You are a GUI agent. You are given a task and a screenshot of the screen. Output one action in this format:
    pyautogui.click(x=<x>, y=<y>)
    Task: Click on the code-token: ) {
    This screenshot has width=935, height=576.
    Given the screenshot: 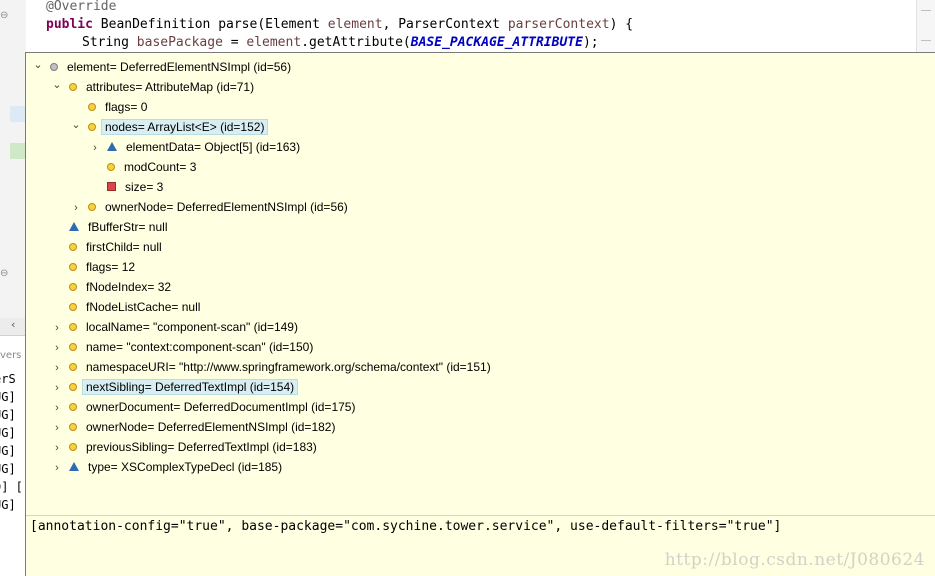 What is the action you would take?
    pyautogui.click(x=621, y=24)
    